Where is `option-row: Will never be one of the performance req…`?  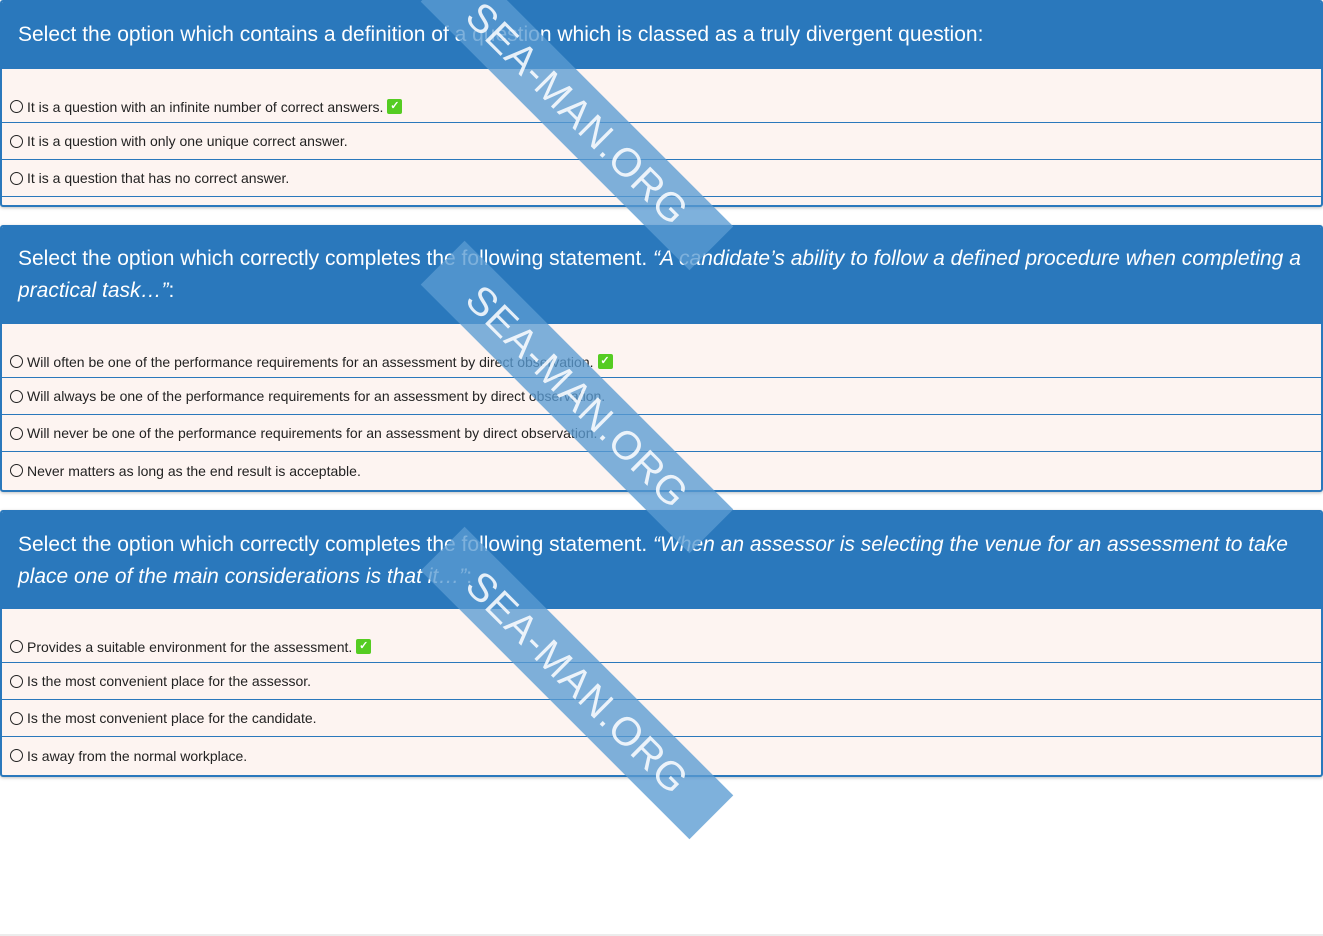 option-row: Will never be one of the performance req… is located at coordinates (661, 433).